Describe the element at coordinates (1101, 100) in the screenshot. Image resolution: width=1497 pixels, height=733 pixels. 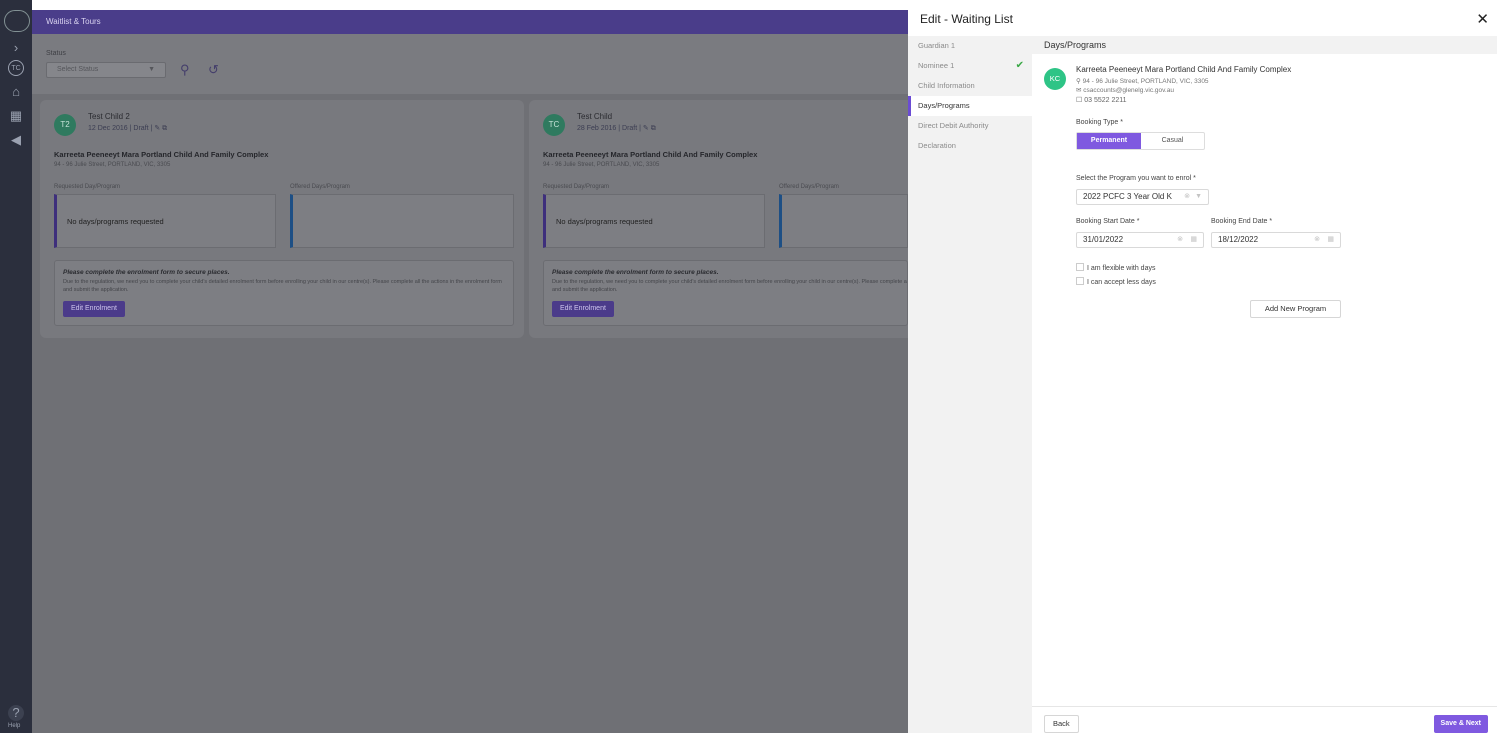
I see `centre-phone: ☐ 03 5522 2211` at that location.